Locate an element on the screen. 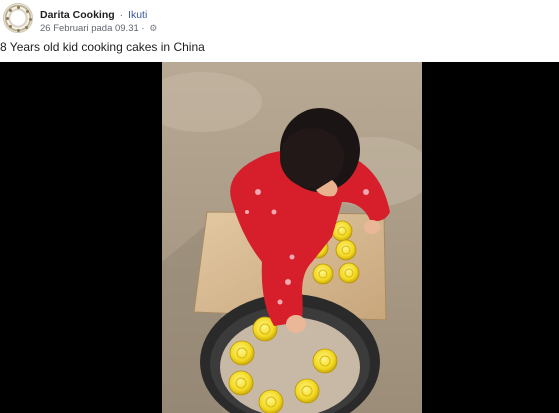  page-name-link: Darita Cooking is located at coordinates (77, 15).